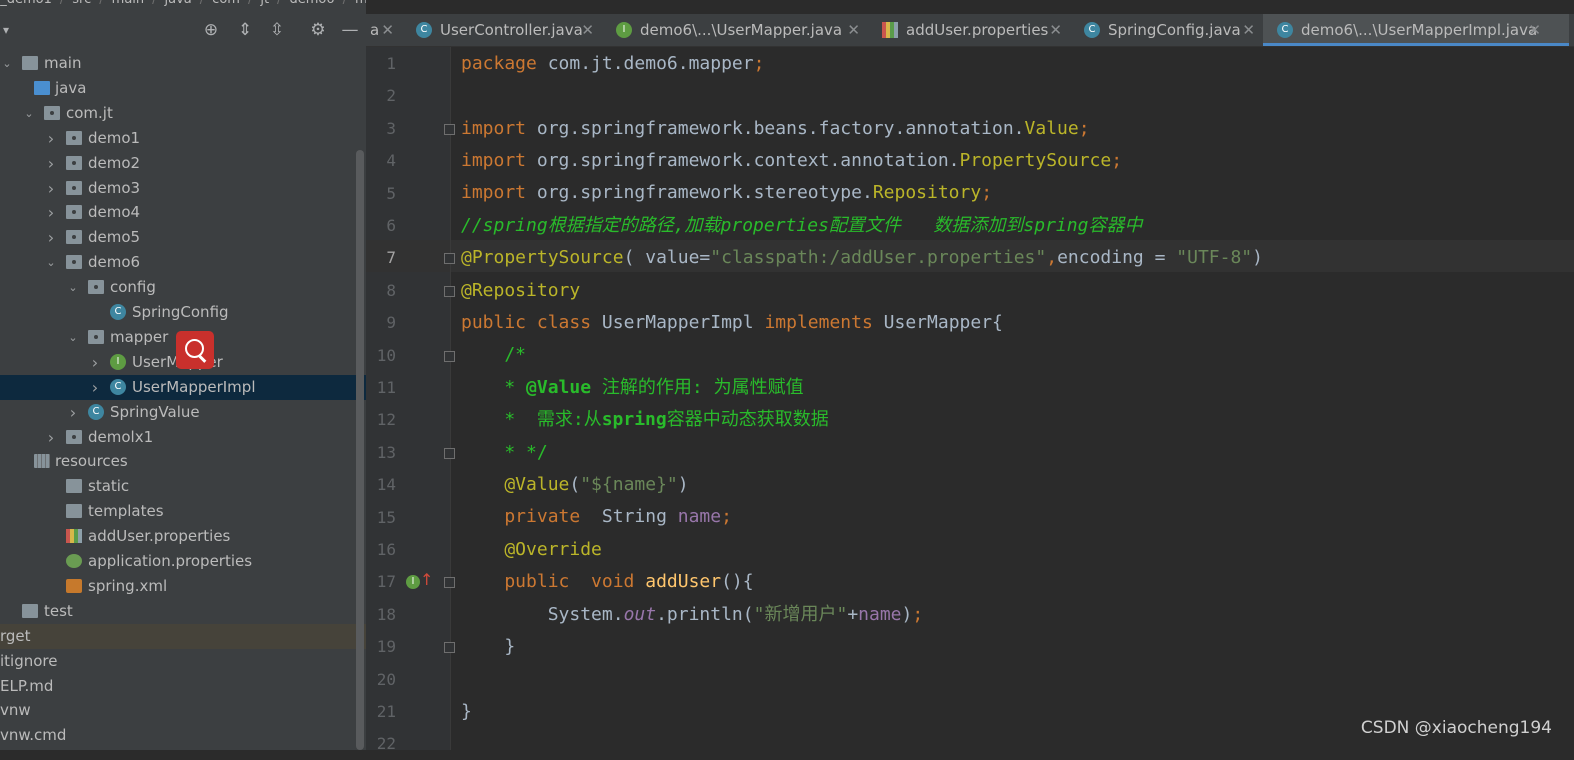 The image size is (1574, 760). Describe the element at coordinates (195, 350) in the screenshot. I see `search-icon` at that location.